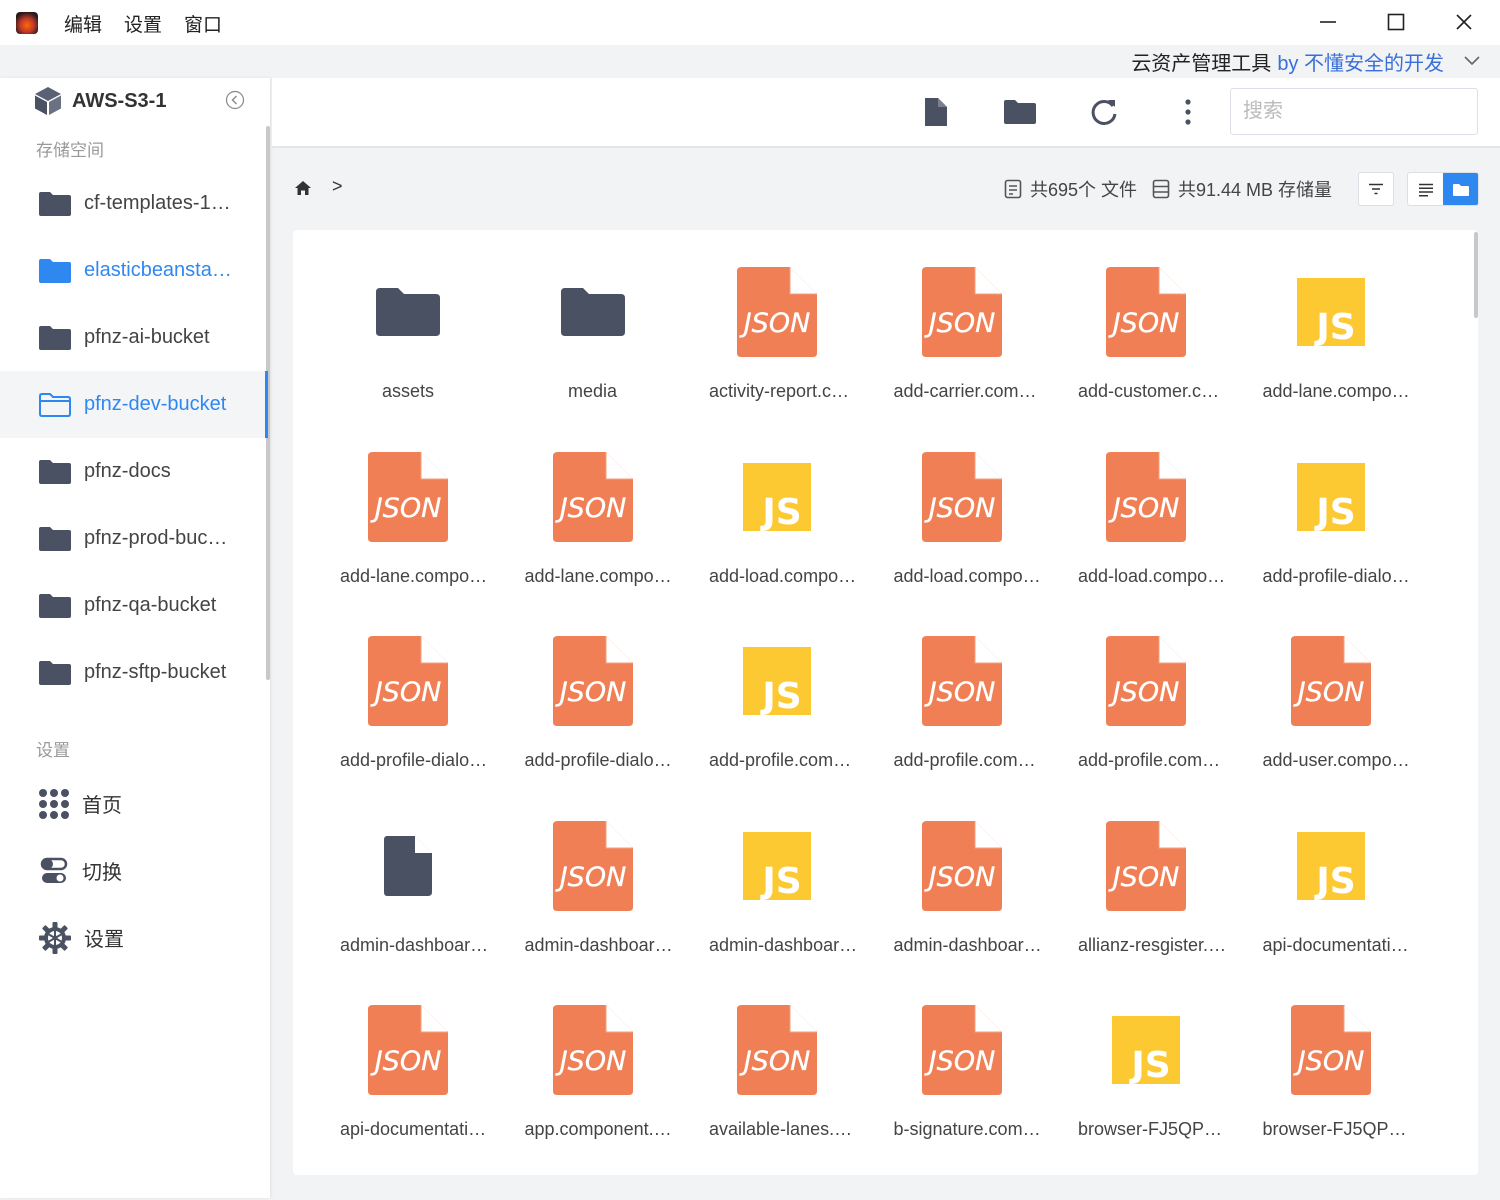 Image resolution: width=1500 pixels, height=1200 pixels. Describe the element at coordinates (968, 1129) in the screenshot. I see `tile-name: b-signature.component.json` at that location.